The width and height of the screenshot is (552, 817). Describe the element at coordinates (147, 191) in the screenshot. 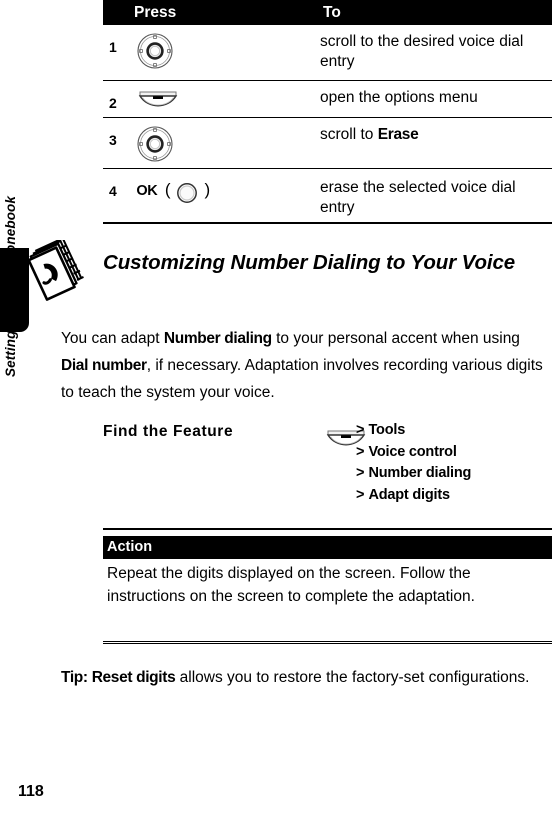

I see `softkey-label-ok: OK` at that location.